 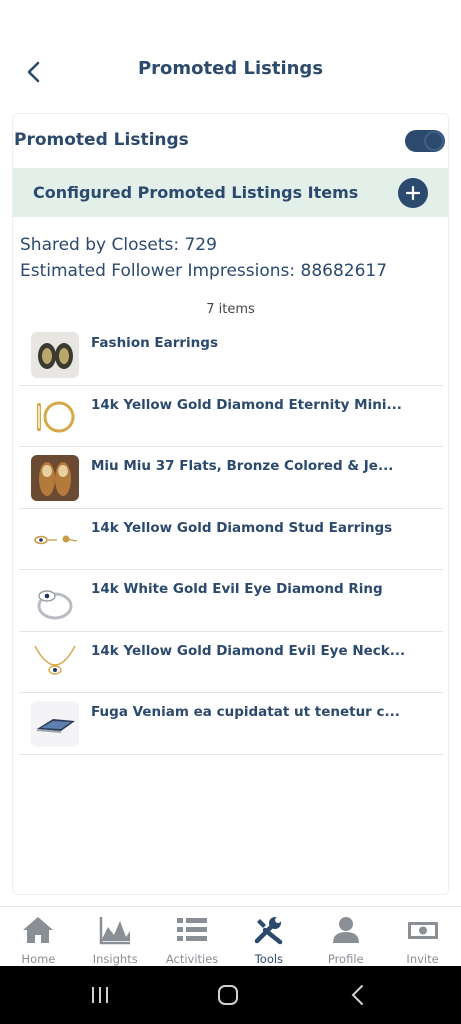 What do you see at coordinates (268, 931) in the screenshot?
I see `tools-icon` at bounding box center [268, 931].